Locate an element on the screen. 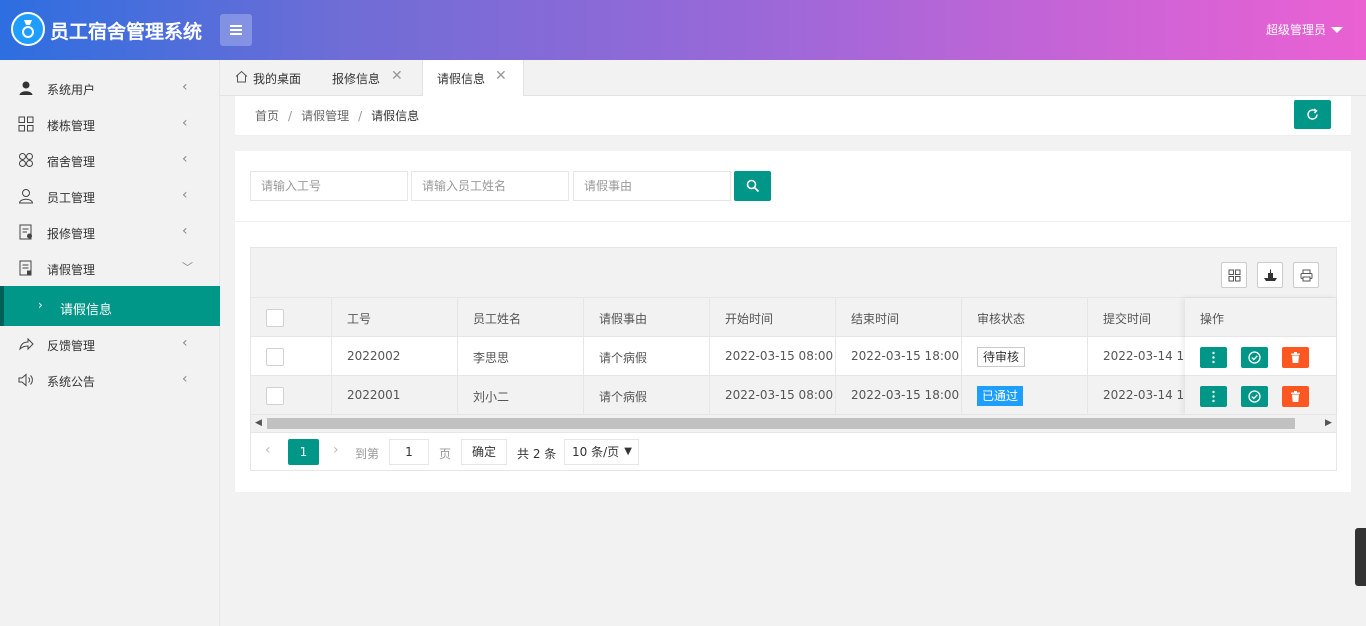  sidebar-item-dorms: 宿舍管理 ‹ is located at coordinates (110, 160).